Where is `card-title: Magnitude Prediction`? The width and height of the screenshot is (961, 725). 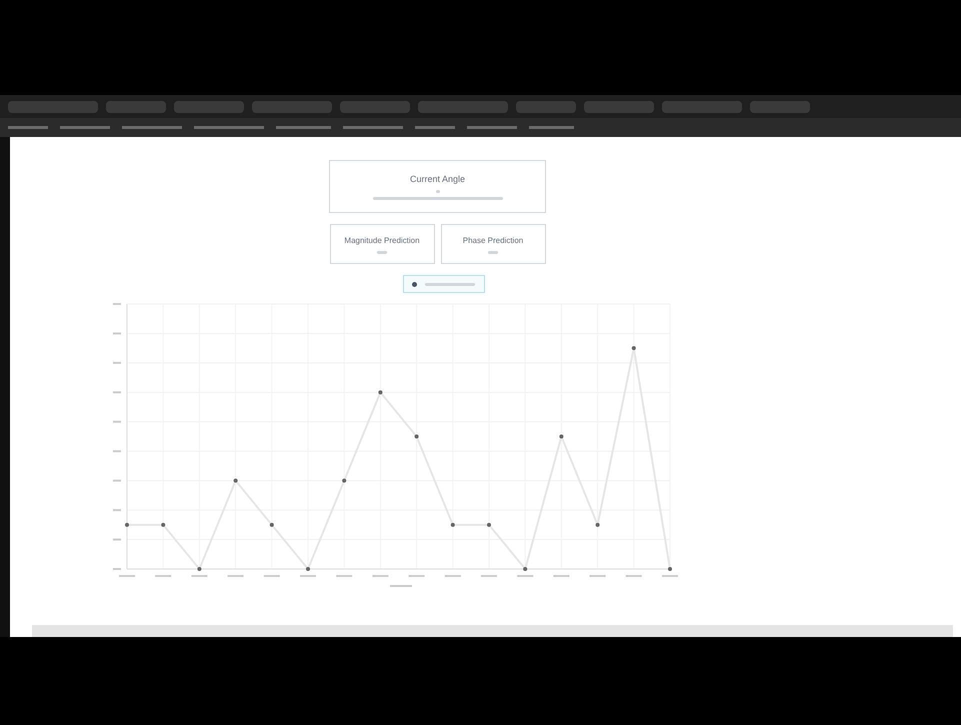
card-title: Magnitude Prediction is located at coordinates (382, 240).